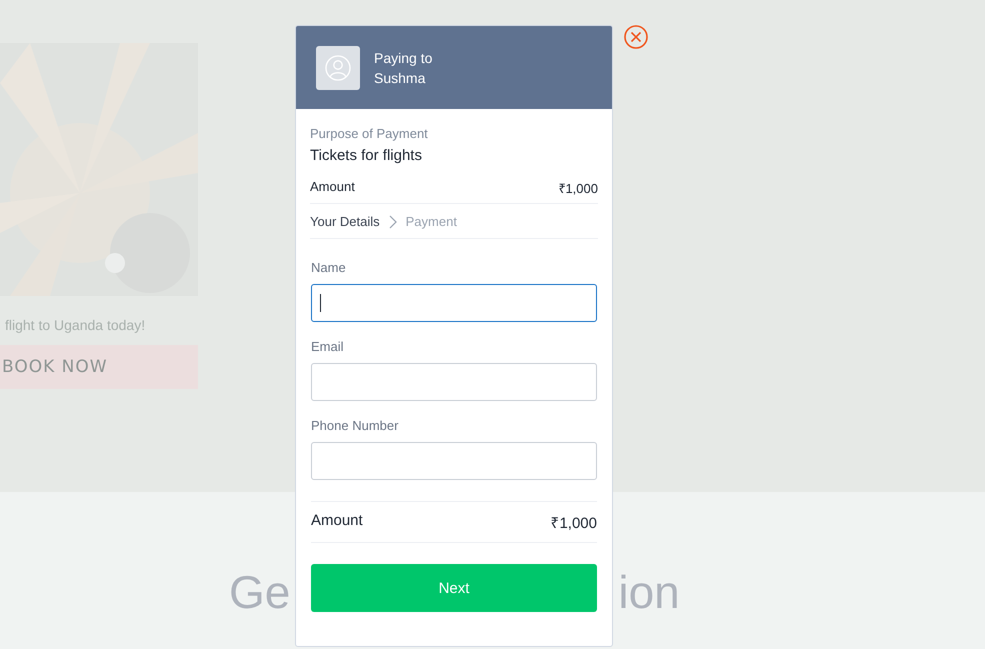 The height and width of the screenshot is (649, 985). Describe the element at coordinates (573, 523) in the screenshot. I see `total-value: ₹1,000` at that location.